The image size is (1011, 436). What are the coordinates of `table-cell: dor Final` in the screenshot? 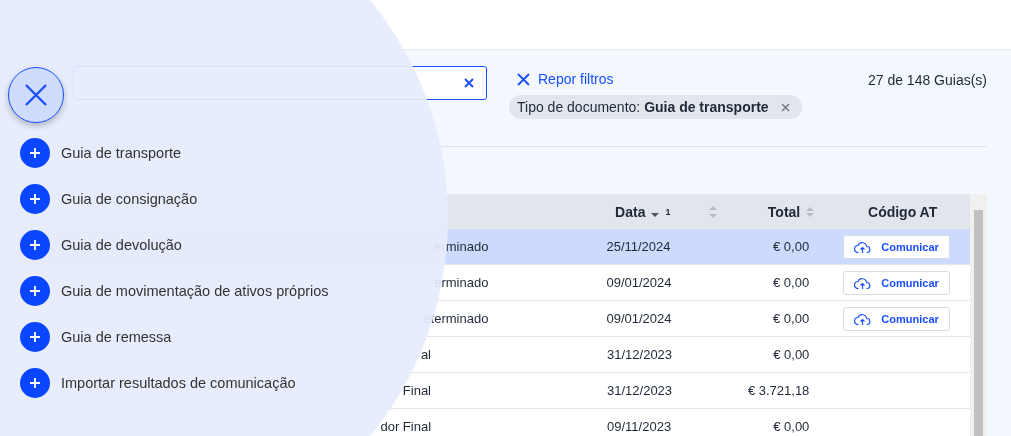 It's located at (405, 426).